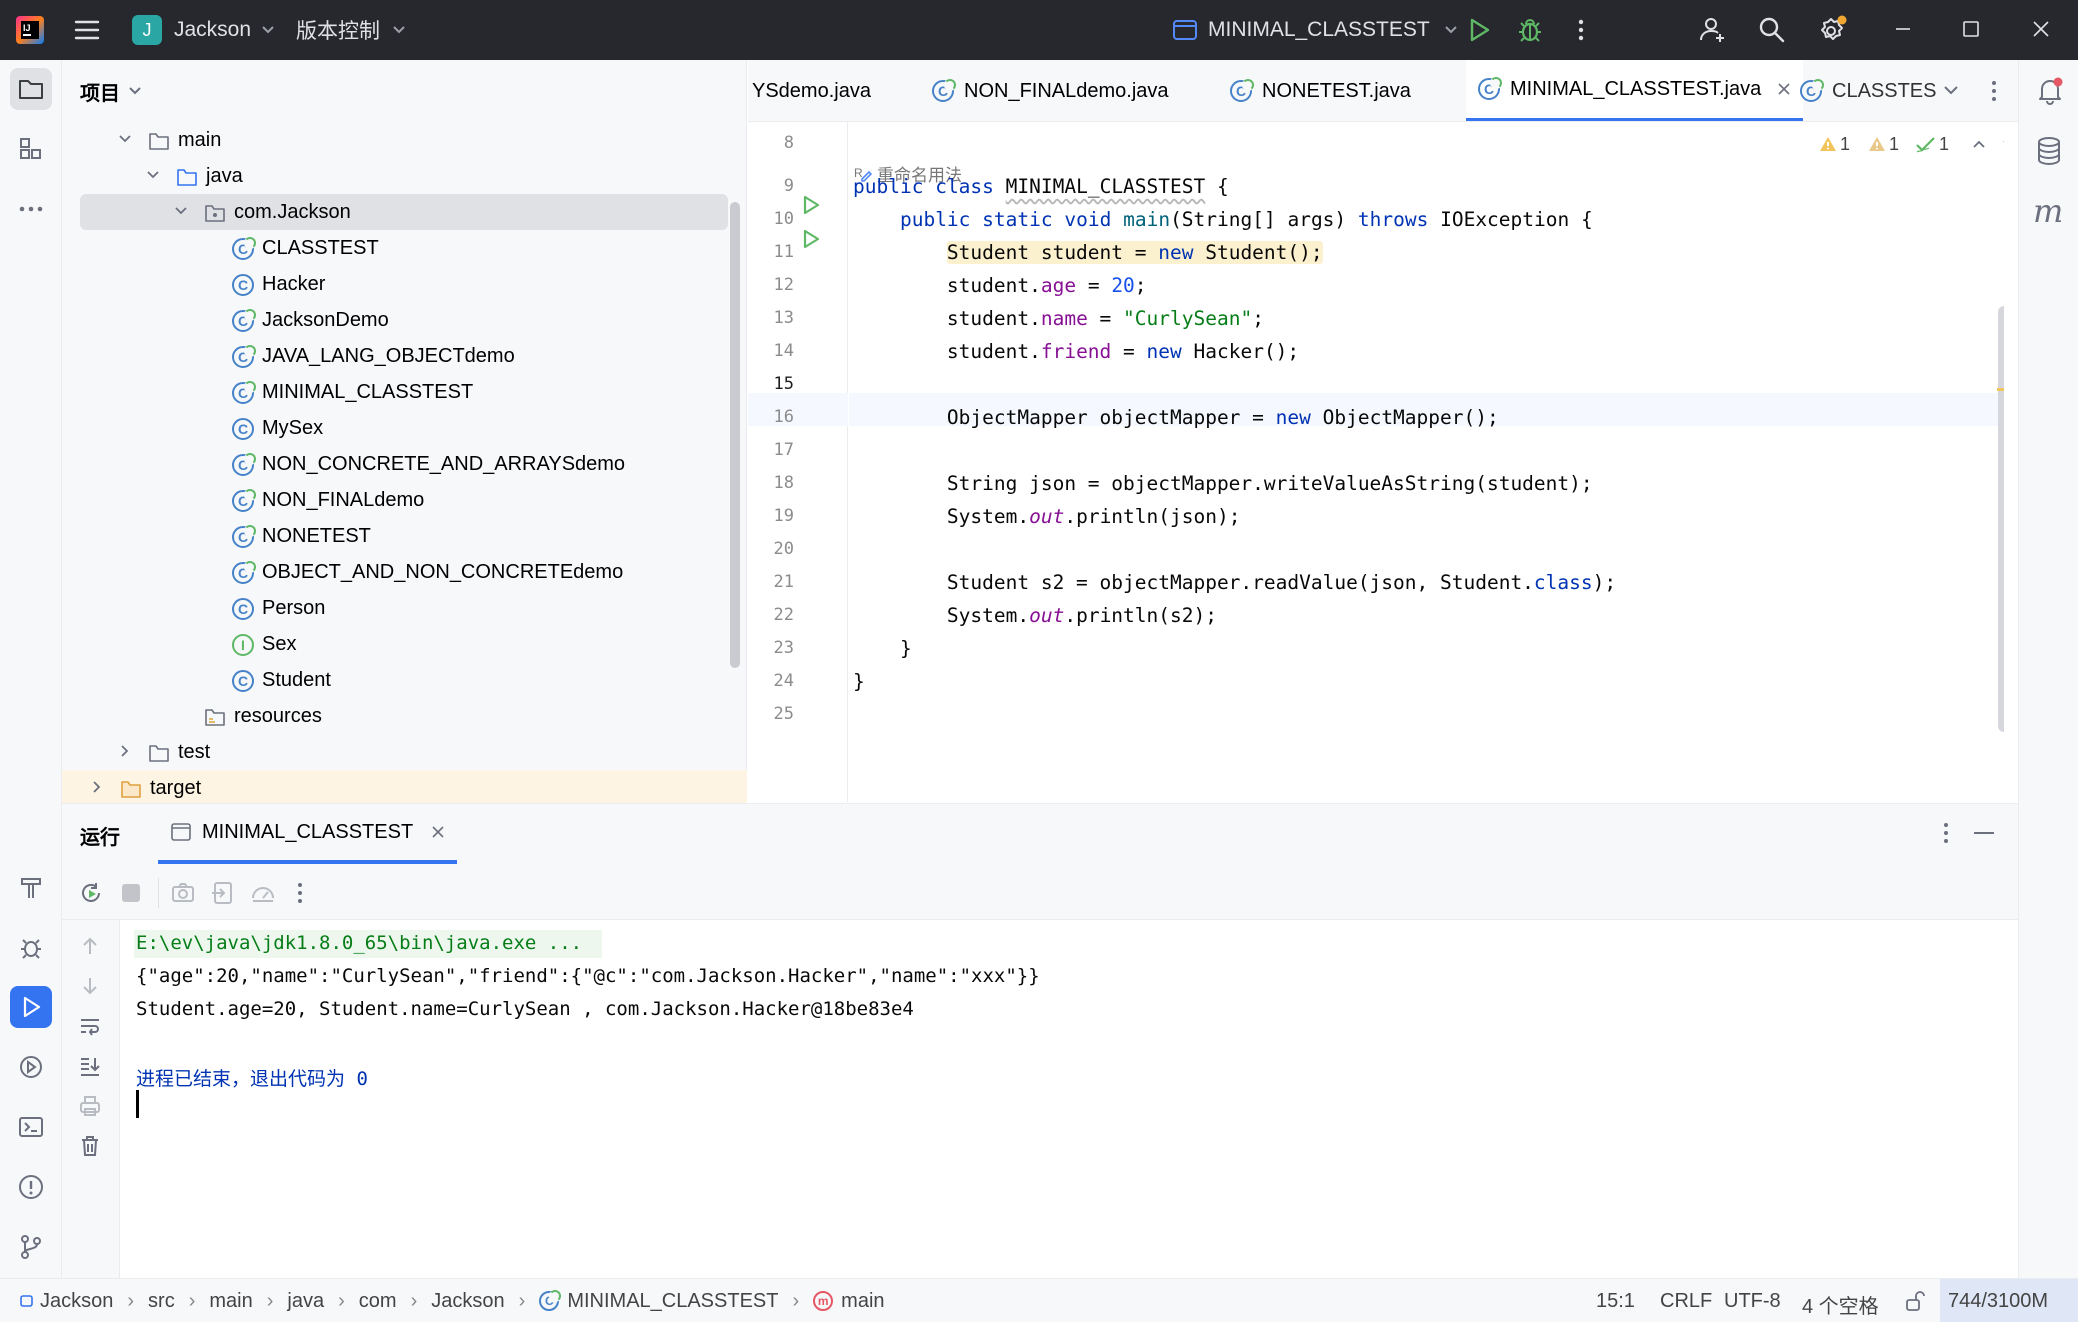 The image size is (2078, 1322). What do you see at coordinates (161, 1301) in the screenshot?
I see `breadcrumb-item: src` at bounding box center [161, 1301].